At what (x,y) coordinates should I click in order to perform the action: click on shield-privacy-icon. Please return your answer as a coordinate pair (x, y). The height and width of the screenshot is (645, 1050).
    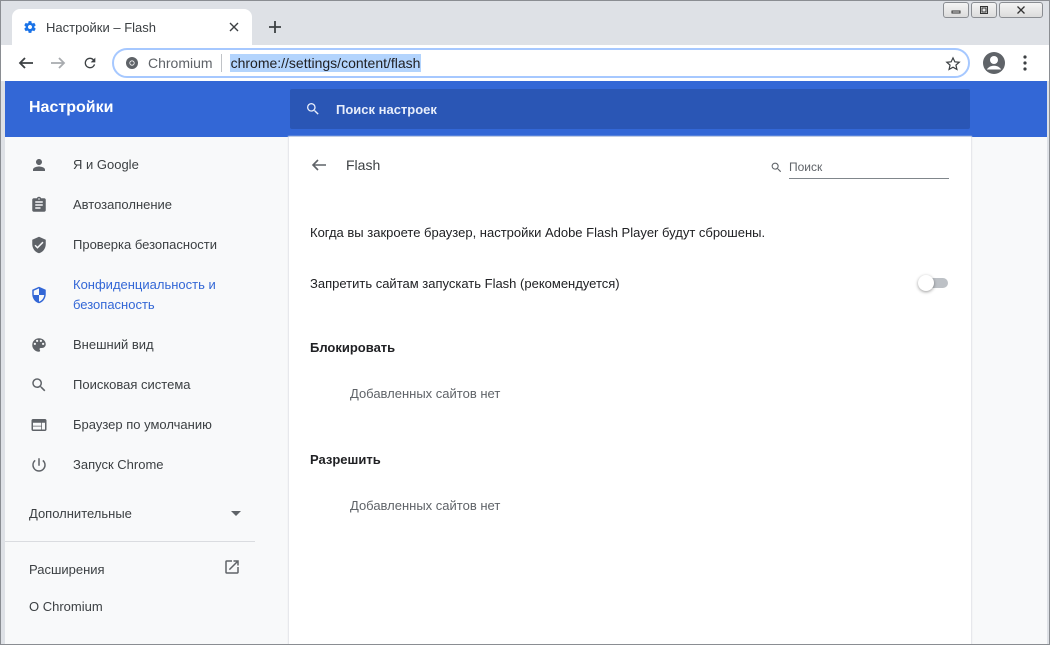
    Looking at the image, I should click on (39, 295).